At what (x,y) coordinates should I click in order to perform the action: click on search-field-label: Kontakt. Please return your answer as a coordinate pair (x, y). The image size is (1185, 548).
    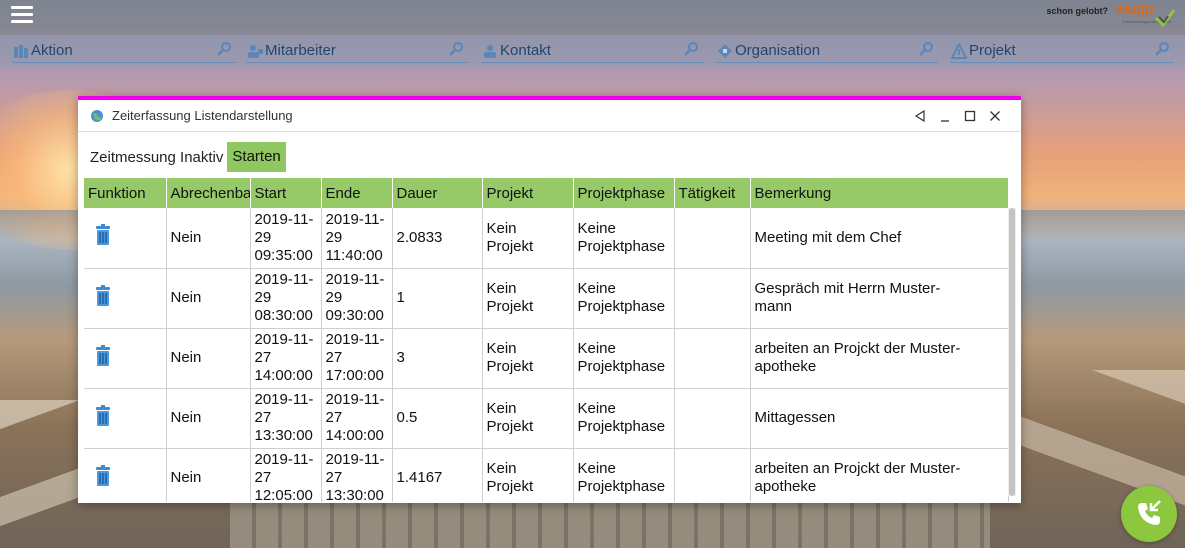
    Looking at the image, I should click on (525, 50).